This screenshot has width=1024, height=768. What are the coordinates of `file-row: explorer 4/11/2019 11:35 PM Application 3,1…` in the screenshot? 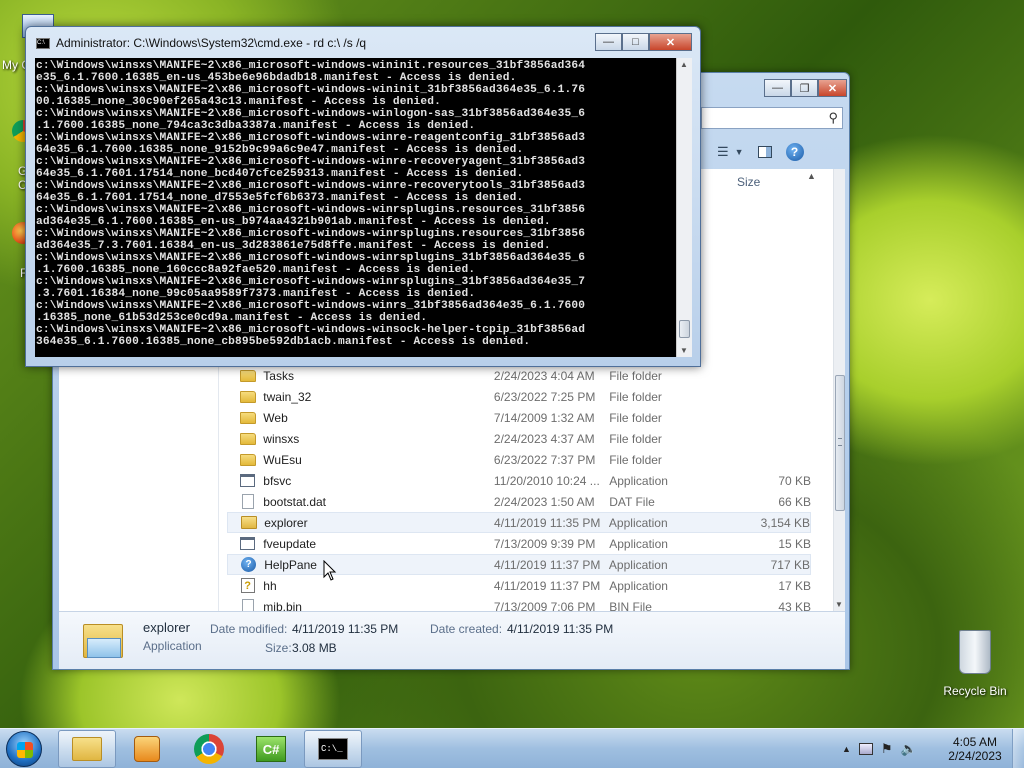 It's located at (519, 522).